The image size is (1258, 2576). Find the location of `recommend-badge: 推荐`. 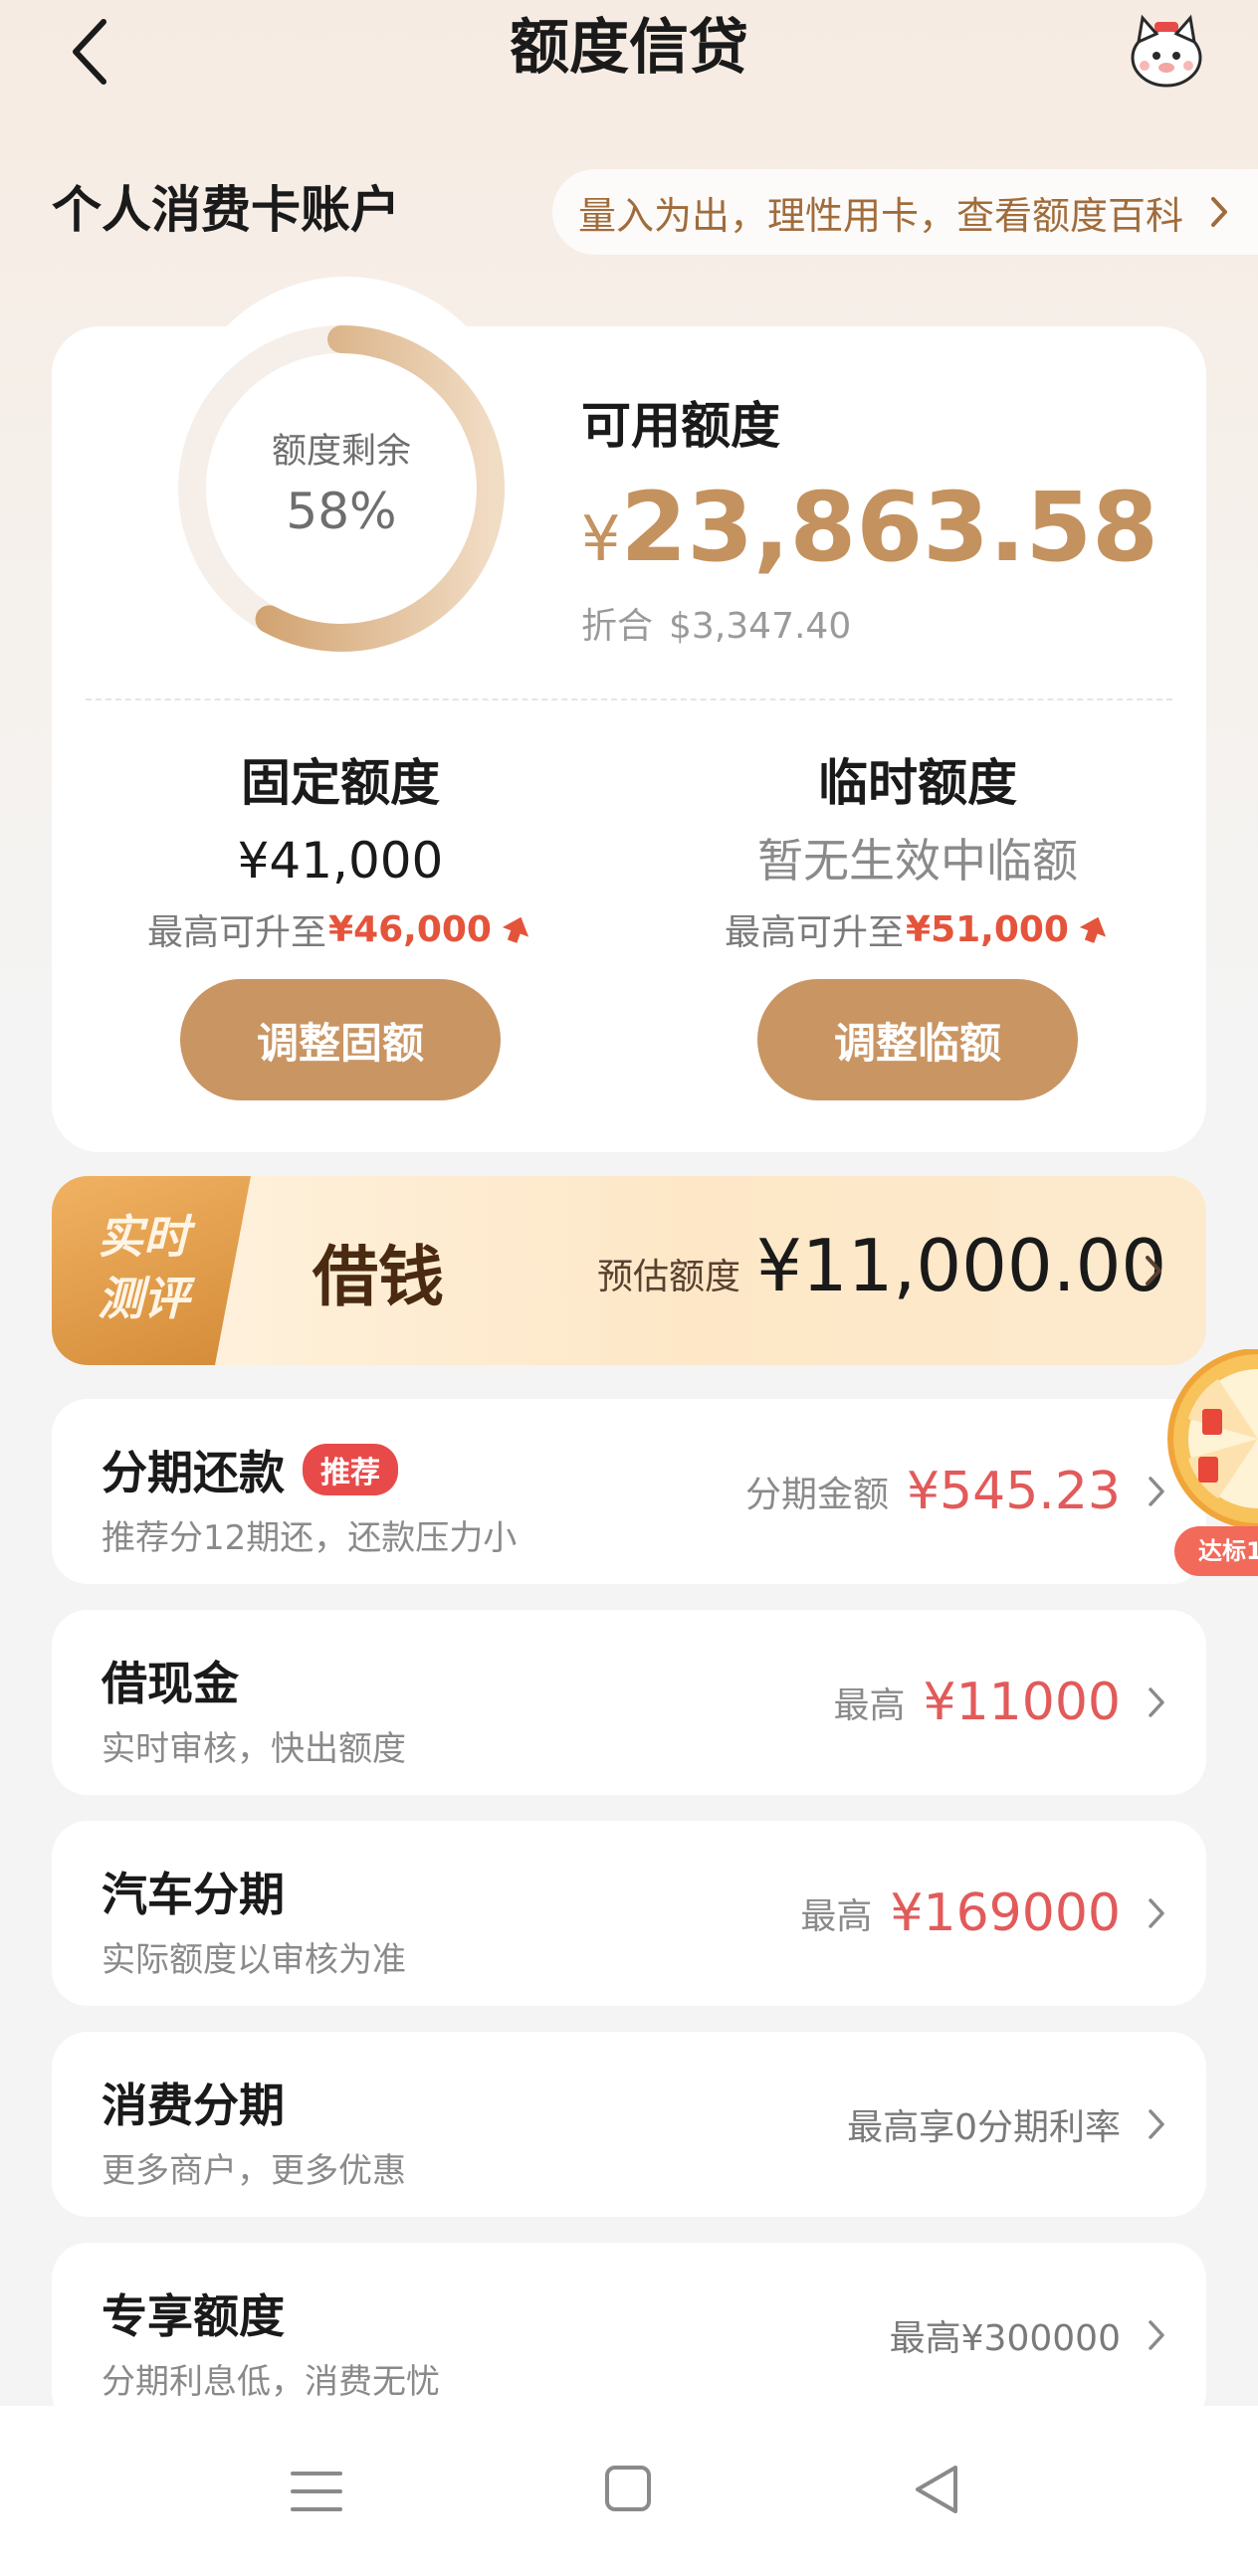

recommend-badge: 推荐 is located at coordinates (350, 1469).